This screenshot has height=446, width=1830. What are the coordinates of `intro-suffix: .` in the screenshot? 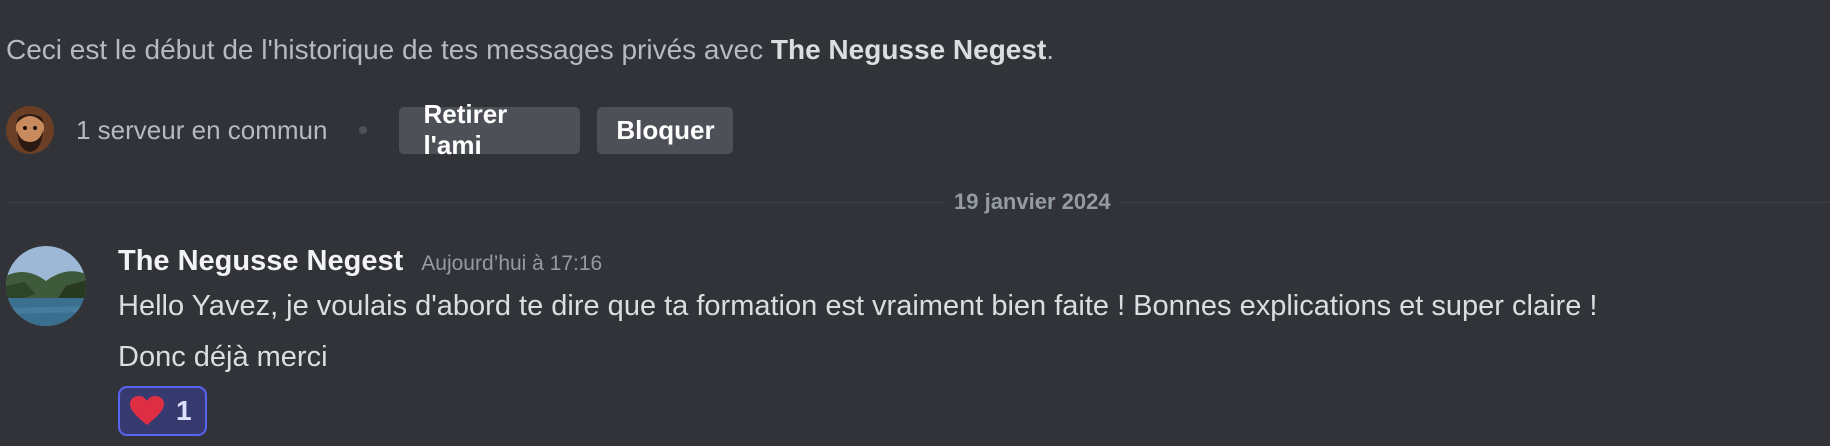 It's located at (1050, 49).